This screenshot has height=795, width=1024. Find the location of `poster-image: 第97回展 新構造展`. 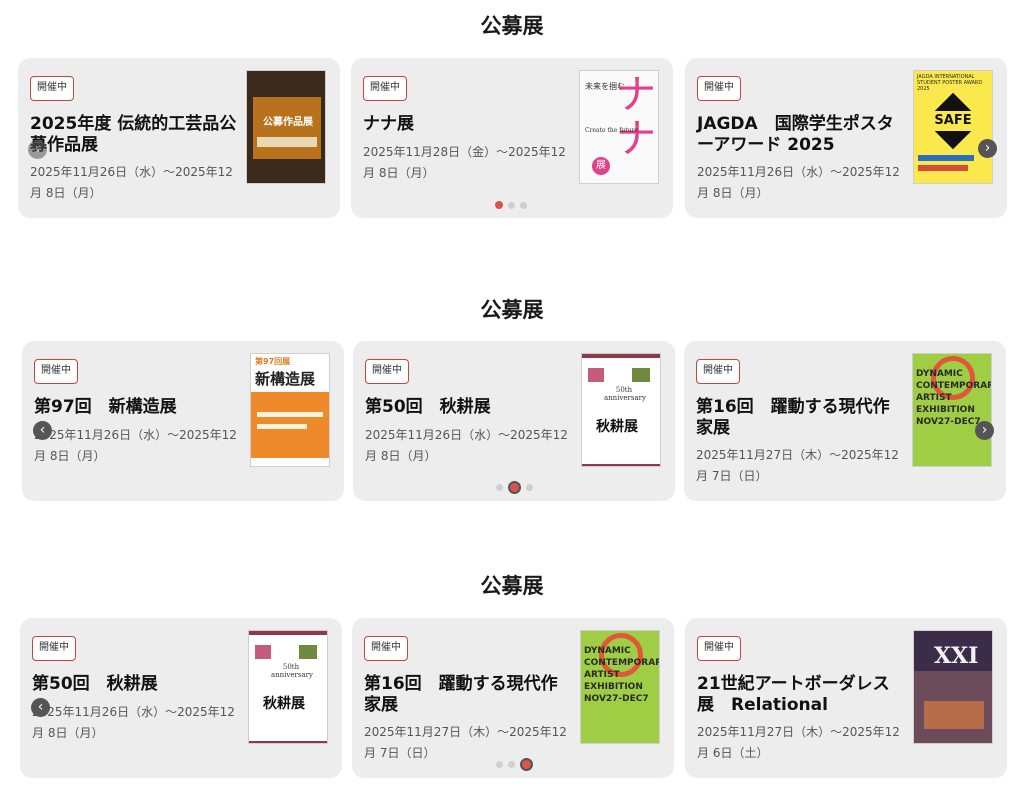

poster-image: 第97回展 新構造展 is located at coordinates (290, 410).